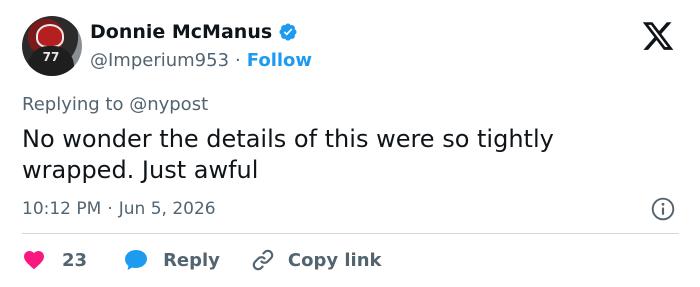 The width and height of the screenshot is (700, 287). What do you see at coordinates (115, 104) in the screenshot?
I see `replying-to: Replying to @nypost` at bounding box center [115, 104].